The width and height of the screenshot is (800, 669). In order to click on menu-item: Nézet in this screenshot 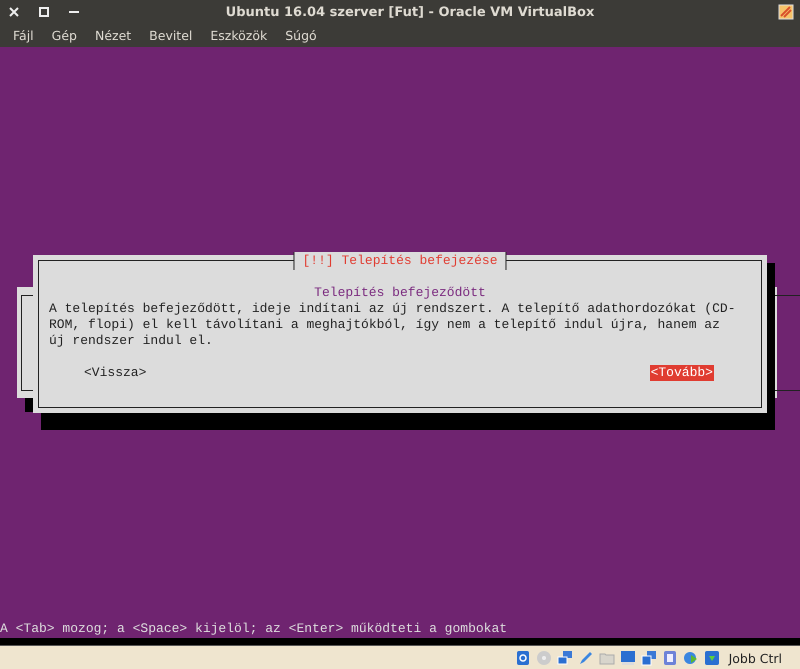, I will do `click(113, 35)`.